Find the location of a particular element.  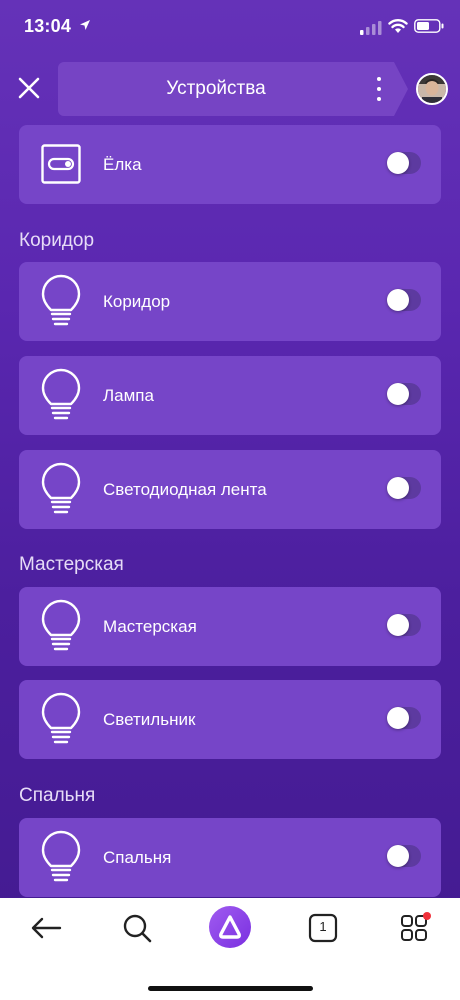

user-photo-icon is located at coordinates (432, 89).